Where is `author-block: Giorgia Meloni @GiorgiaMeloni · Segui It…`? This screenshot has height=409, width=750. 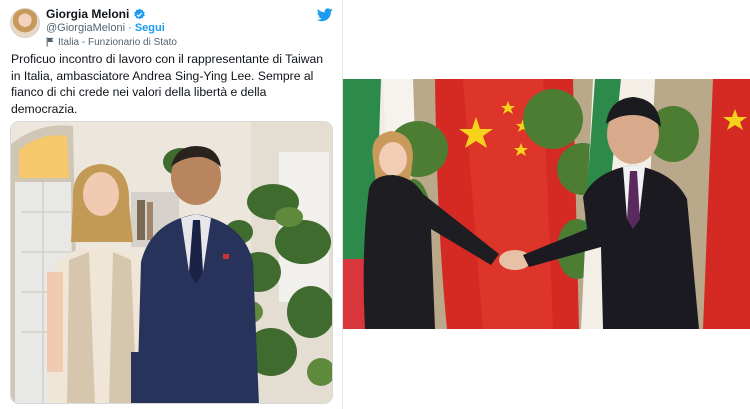 author-block: Giorgia Meloni @GiorgiaMeloni · Segui It… is located at coordinates (176, 27).